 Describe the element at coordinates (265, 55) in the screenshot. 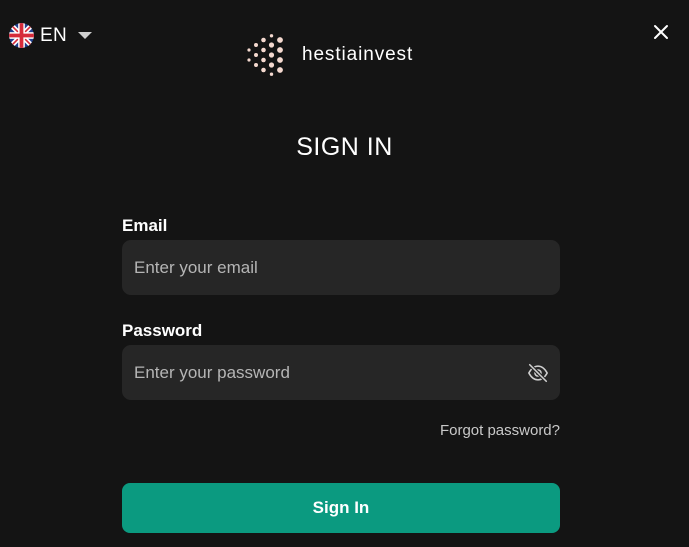

I see `honeycomb-dots-logo-icon` at that location.